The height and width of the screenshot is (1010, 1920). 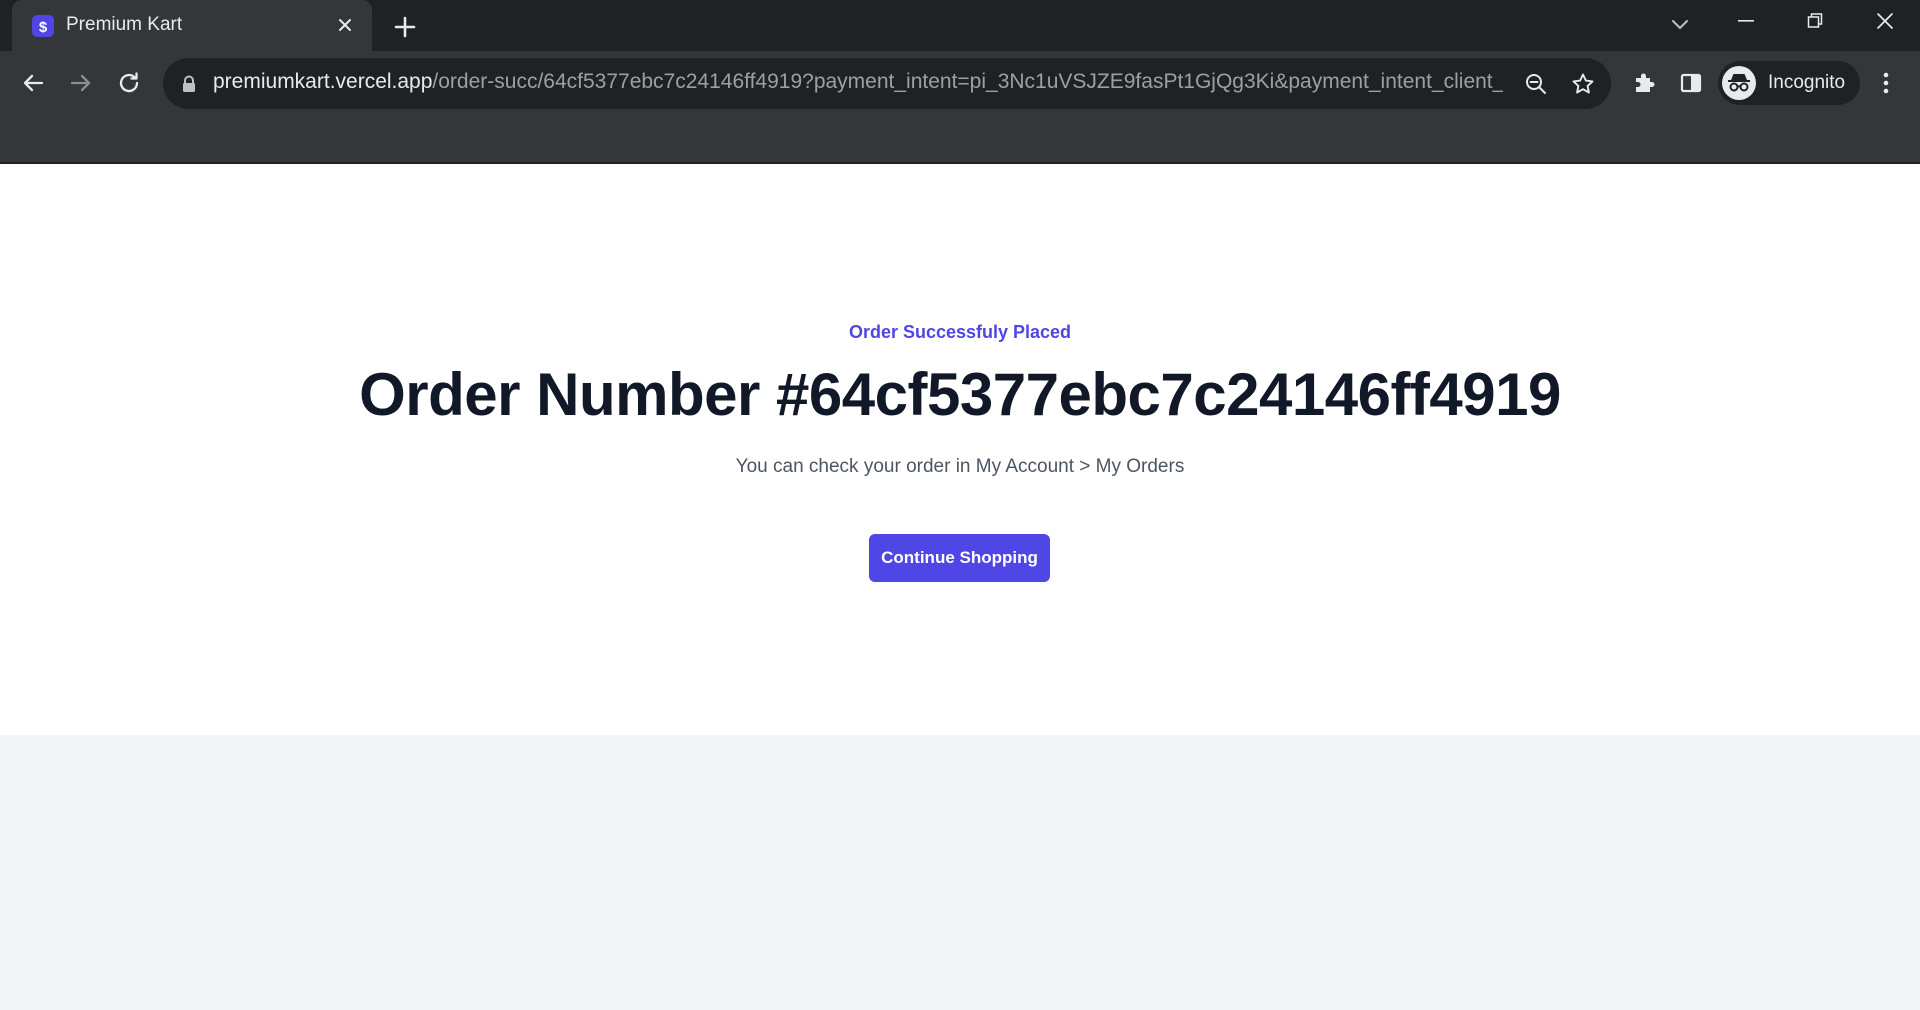 I want to click on minimize-icon, so click(x=1747, y=21).